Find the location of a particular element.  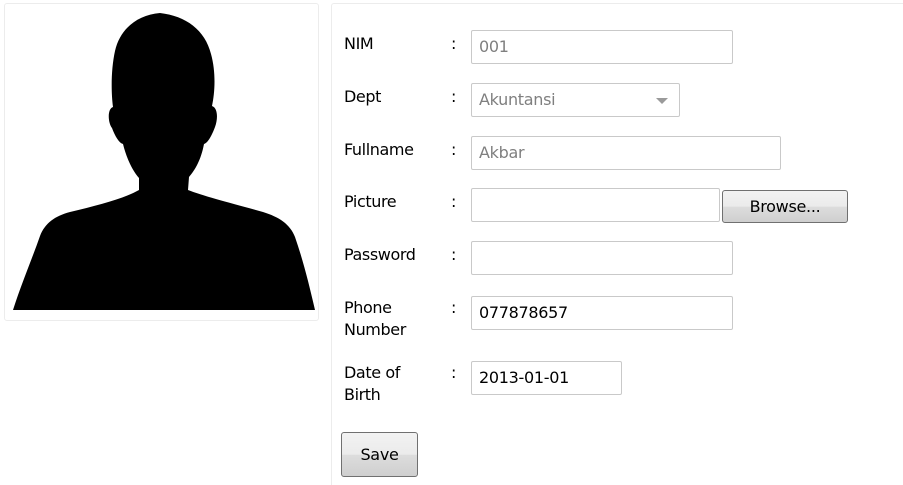

picture-label: Picture is located at coordinates (370, 201).